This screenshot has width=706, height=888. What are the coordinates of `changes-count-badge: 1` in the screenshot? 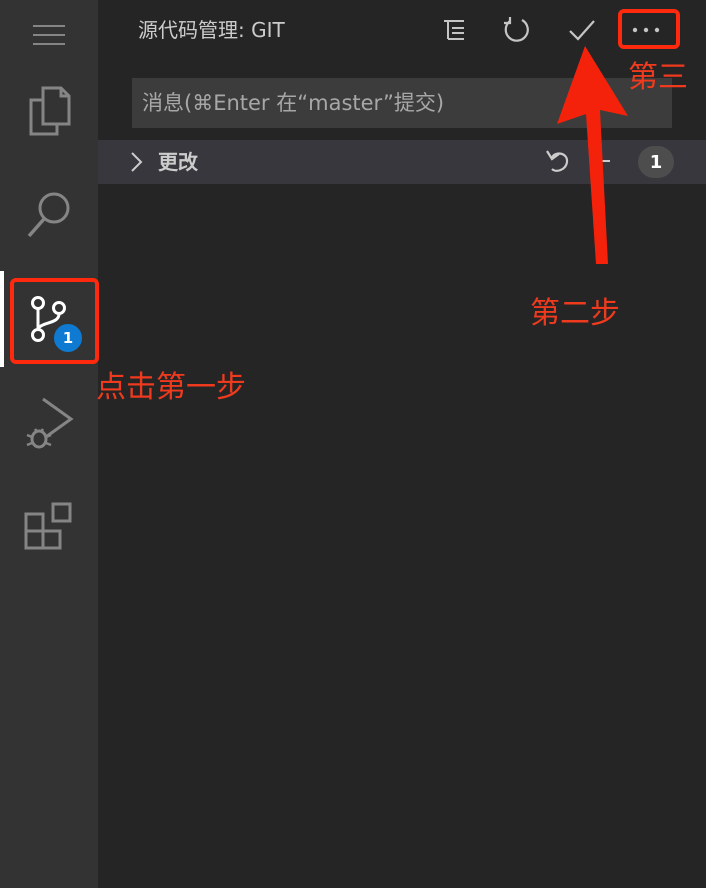 It's located at (656, 162).